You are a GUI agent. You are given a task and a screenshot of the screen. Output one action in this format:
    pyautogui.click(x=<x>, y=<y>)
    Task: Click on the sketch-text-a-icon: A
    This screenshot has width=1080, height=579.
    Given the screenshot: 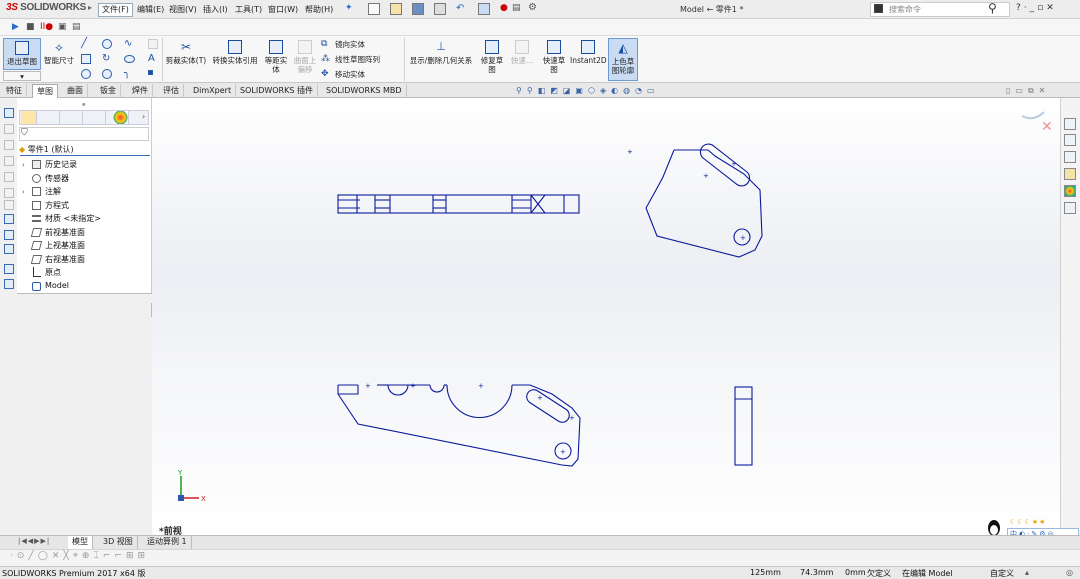 What is the action you would take?
    pyautogui.click(x=153, y=59)
    